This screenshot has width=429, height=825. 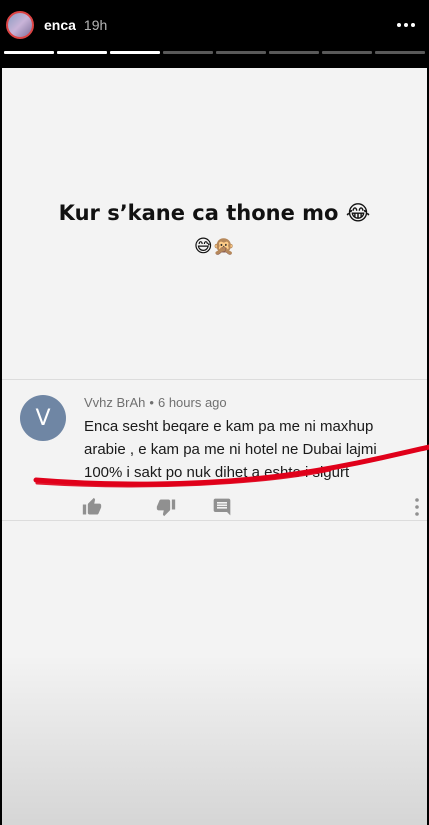 What do you see at coordinates (214, 213) in the screenshot?
I see `caption-line-1: Kur s’kane ca thone mo 😂` at bounding box center [214, 213].